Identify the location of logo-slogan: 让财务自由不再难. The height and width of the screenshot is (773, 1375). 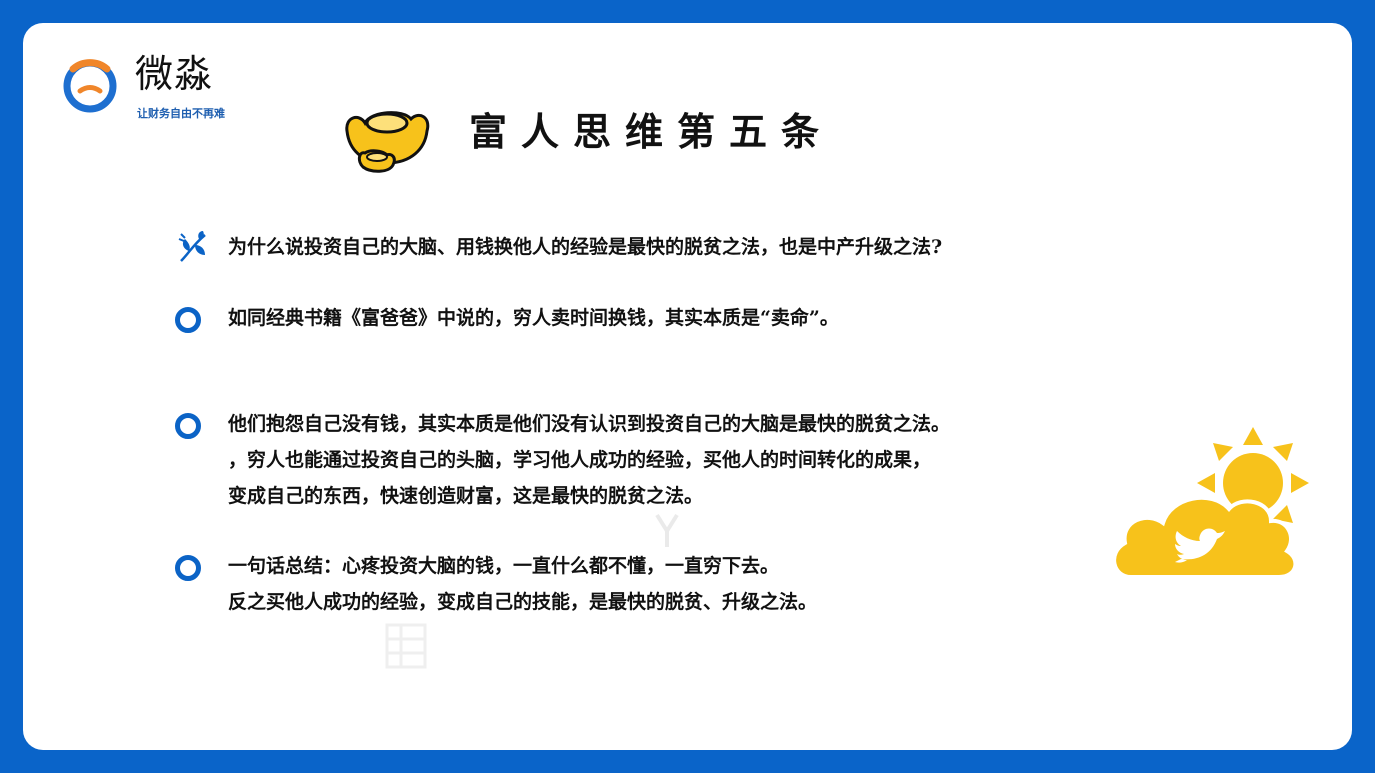
(181, 113).